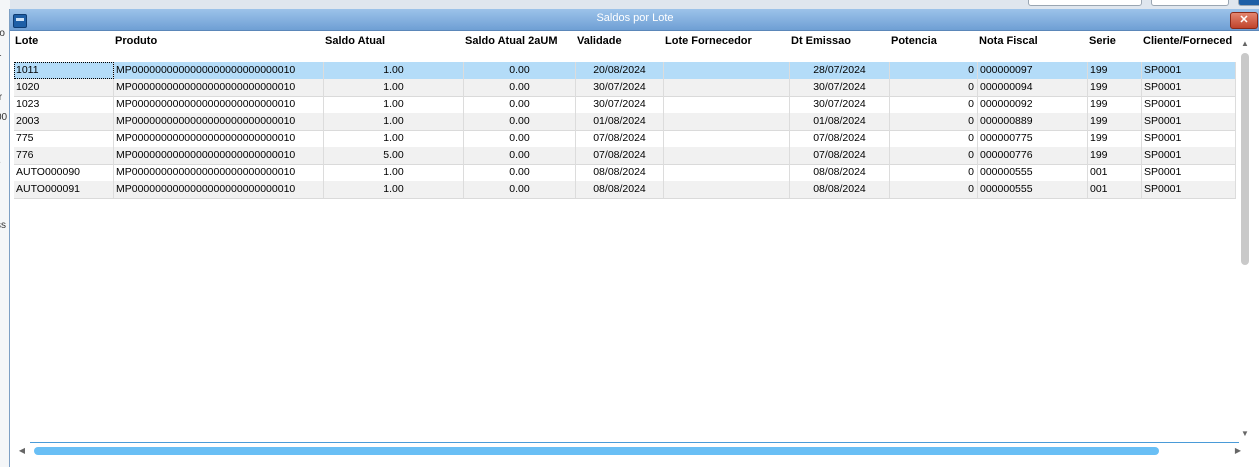 This screenshot has height=467, width=1259. I want to click on title-bar: Saldos por Lote ✕, so click(634, 20).